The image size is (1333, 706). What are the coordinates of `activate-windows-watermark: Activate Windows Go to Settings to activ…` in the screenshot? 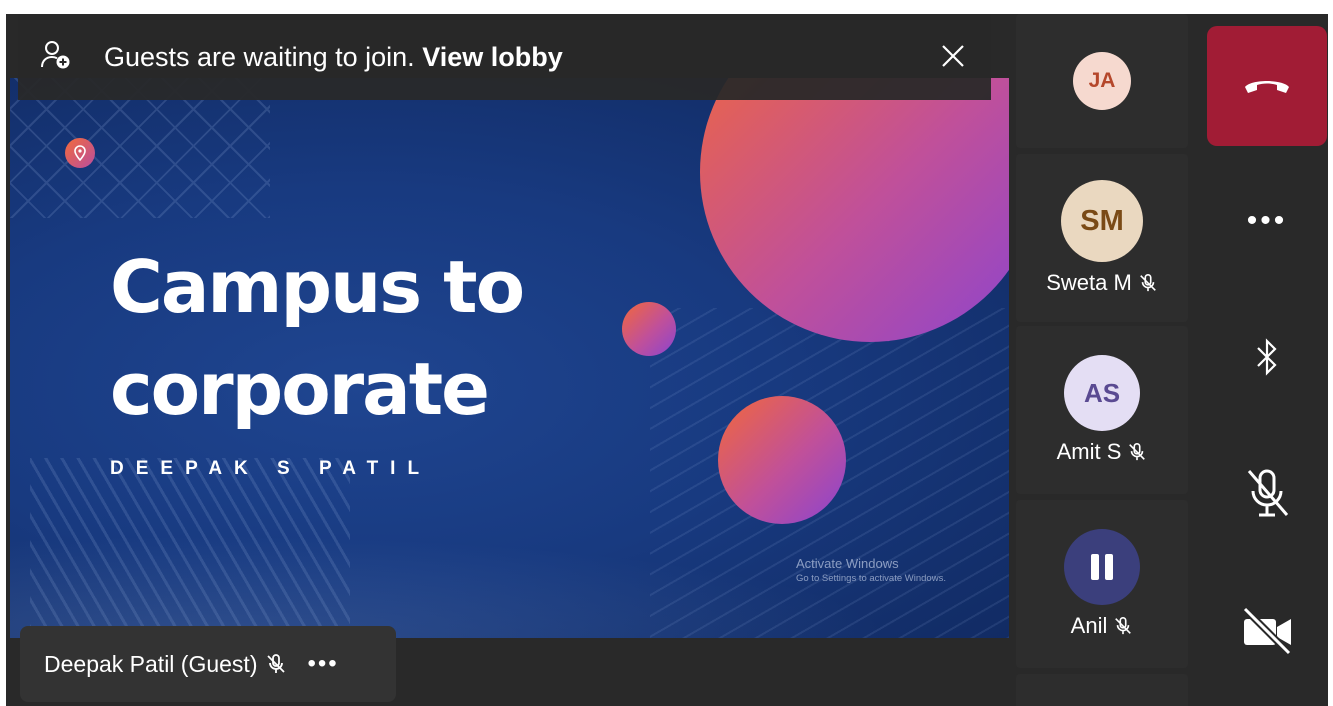 It's located at (871, 570).